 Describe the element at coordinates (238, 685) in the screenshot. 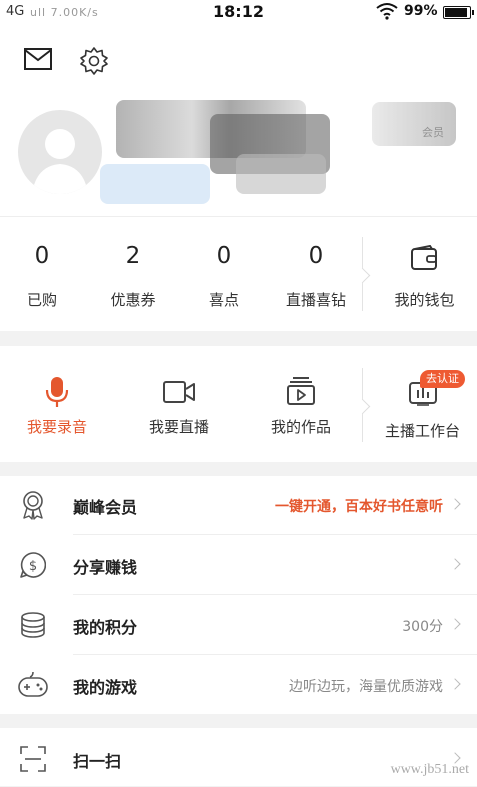

I see `list-item-games: 我的游戏 边听边玩，海量优质游戏` at that location.